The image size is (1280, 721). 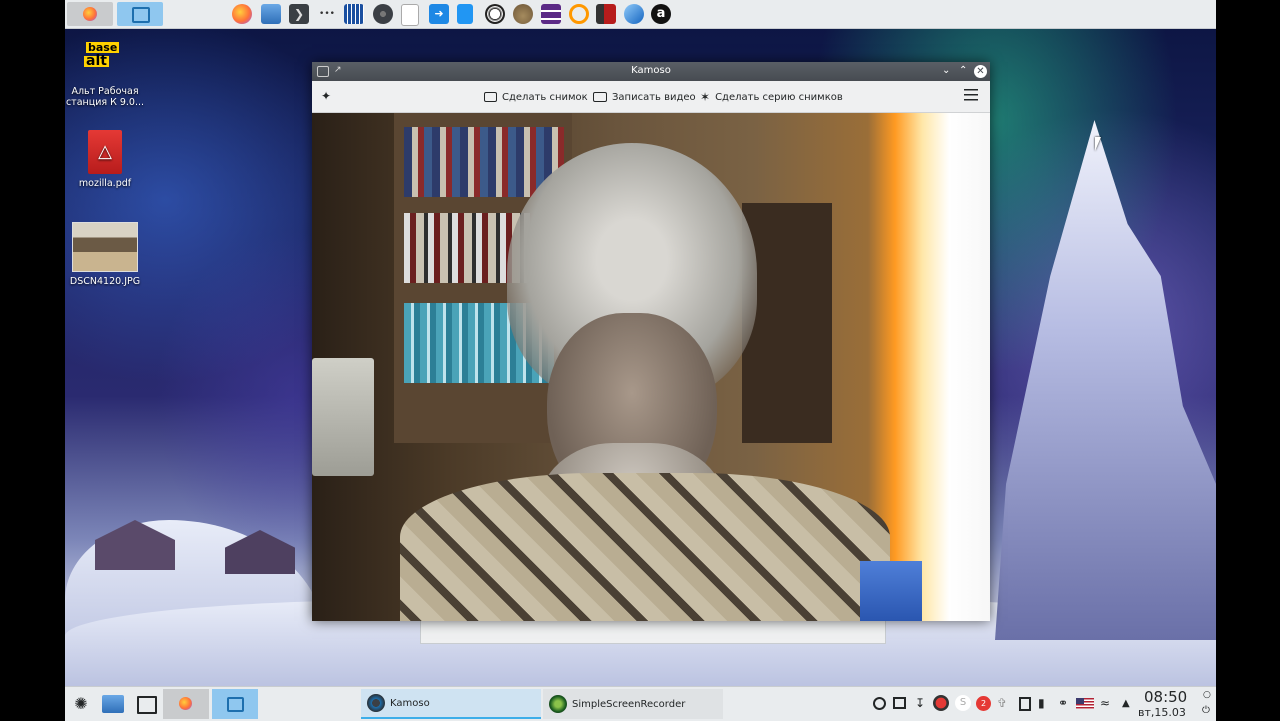 What do you see at coordinates (1106, 703) in the screenshot?
I see `wifi-icon: ≈` at bounding box center [1106, 703].